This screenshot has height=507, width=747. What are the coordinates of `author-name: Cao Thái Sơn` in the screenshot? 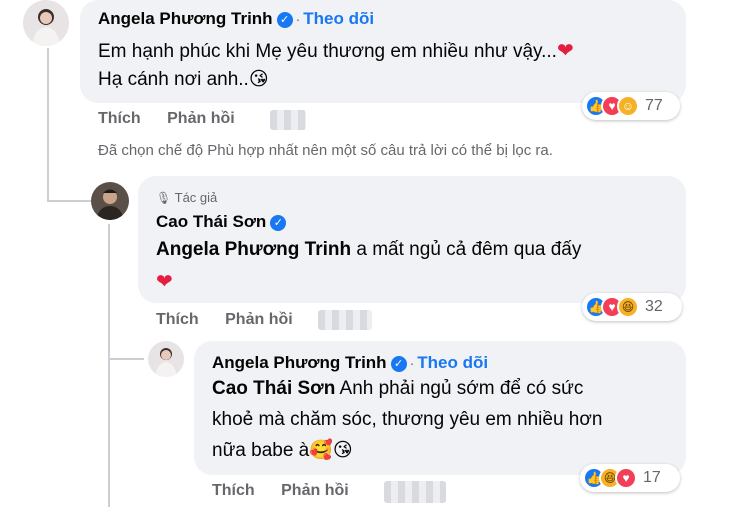 It's located at (211, 221).